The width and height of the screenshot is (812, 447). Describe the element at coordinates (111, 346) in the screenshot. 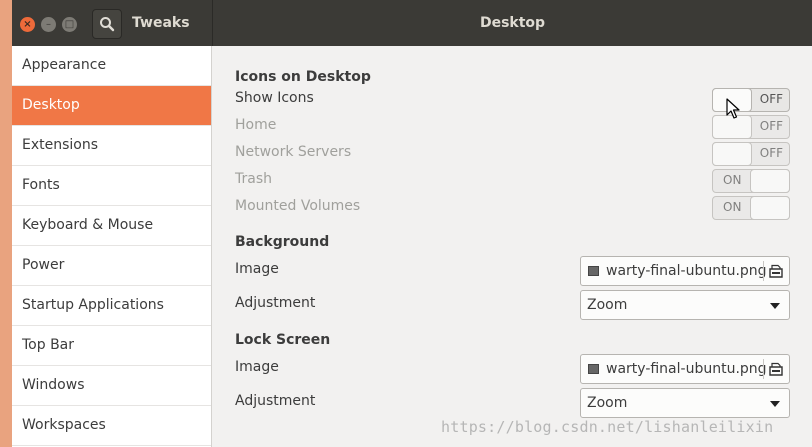

I see `sidebar-item-top-bar: Top Bar` at that location.